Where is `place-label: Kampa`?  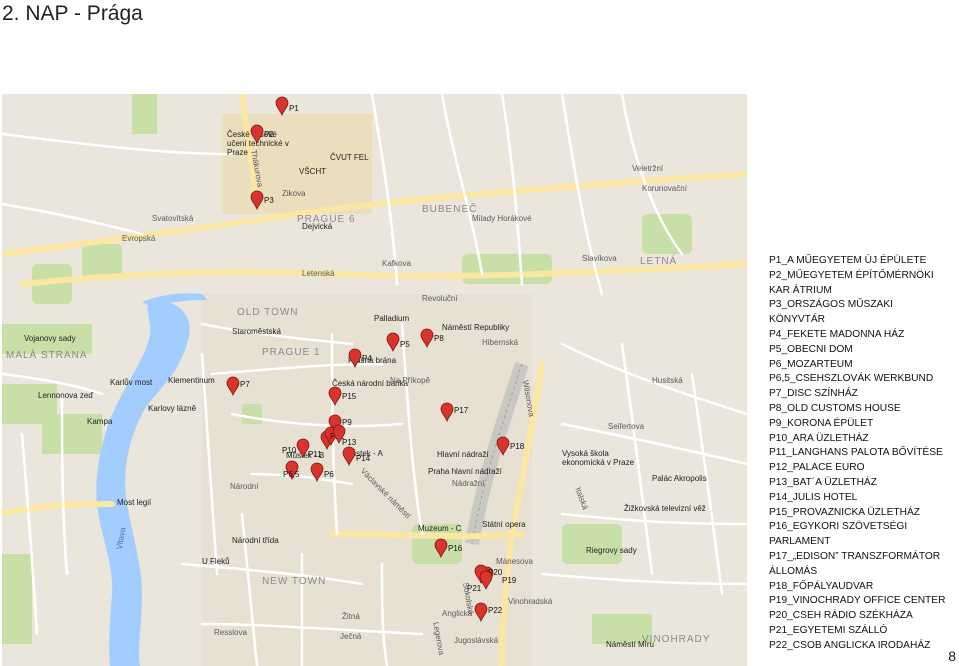
place-label: Kampa is located at coordinates (100, 421).